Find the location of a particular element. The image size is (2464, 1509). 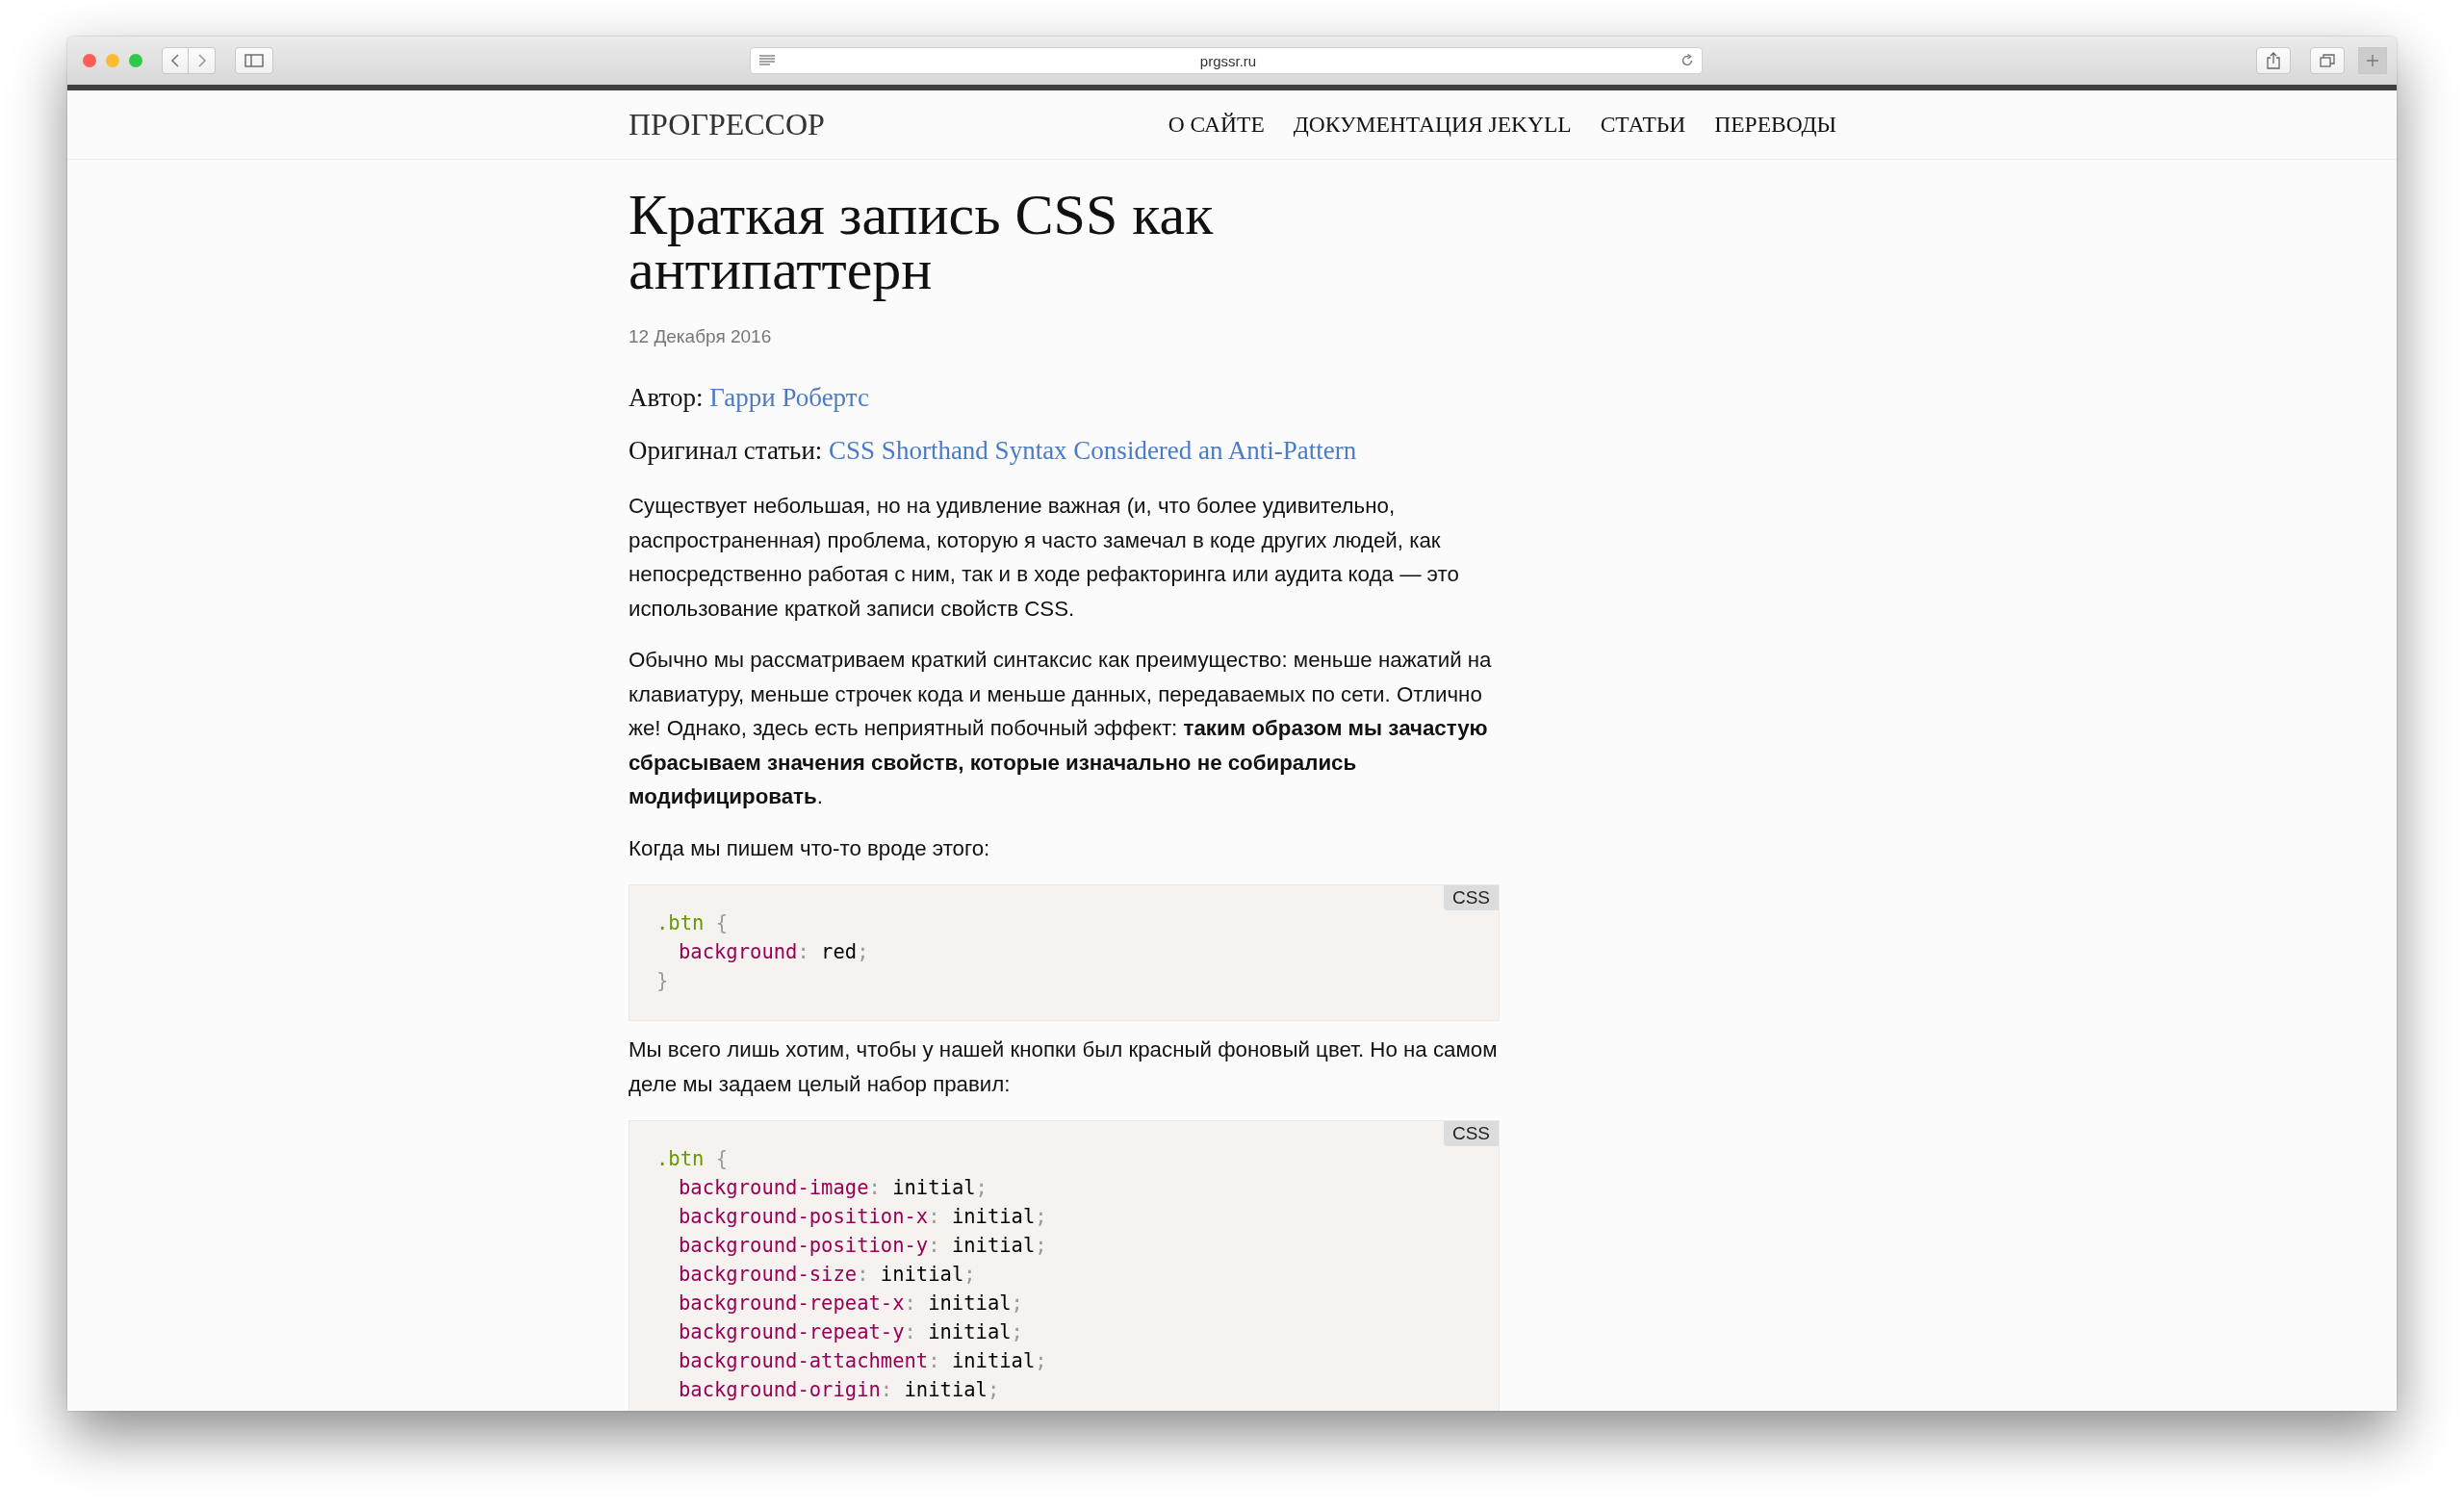

reload-icon is located at coordinates (1687, 60).